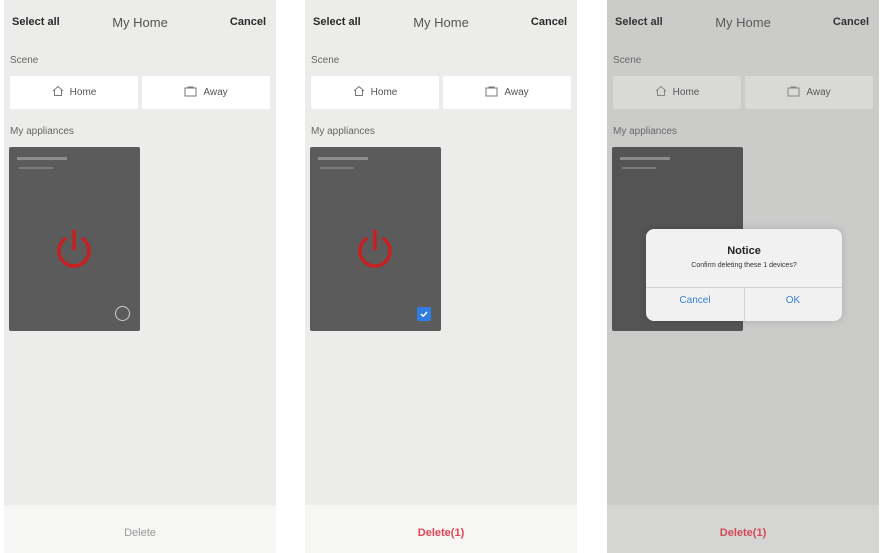  What do you see at coordinates (793, 300) in the screenshot?
I see `dialog-ok-button: OK` at bounding box center [793, 300].